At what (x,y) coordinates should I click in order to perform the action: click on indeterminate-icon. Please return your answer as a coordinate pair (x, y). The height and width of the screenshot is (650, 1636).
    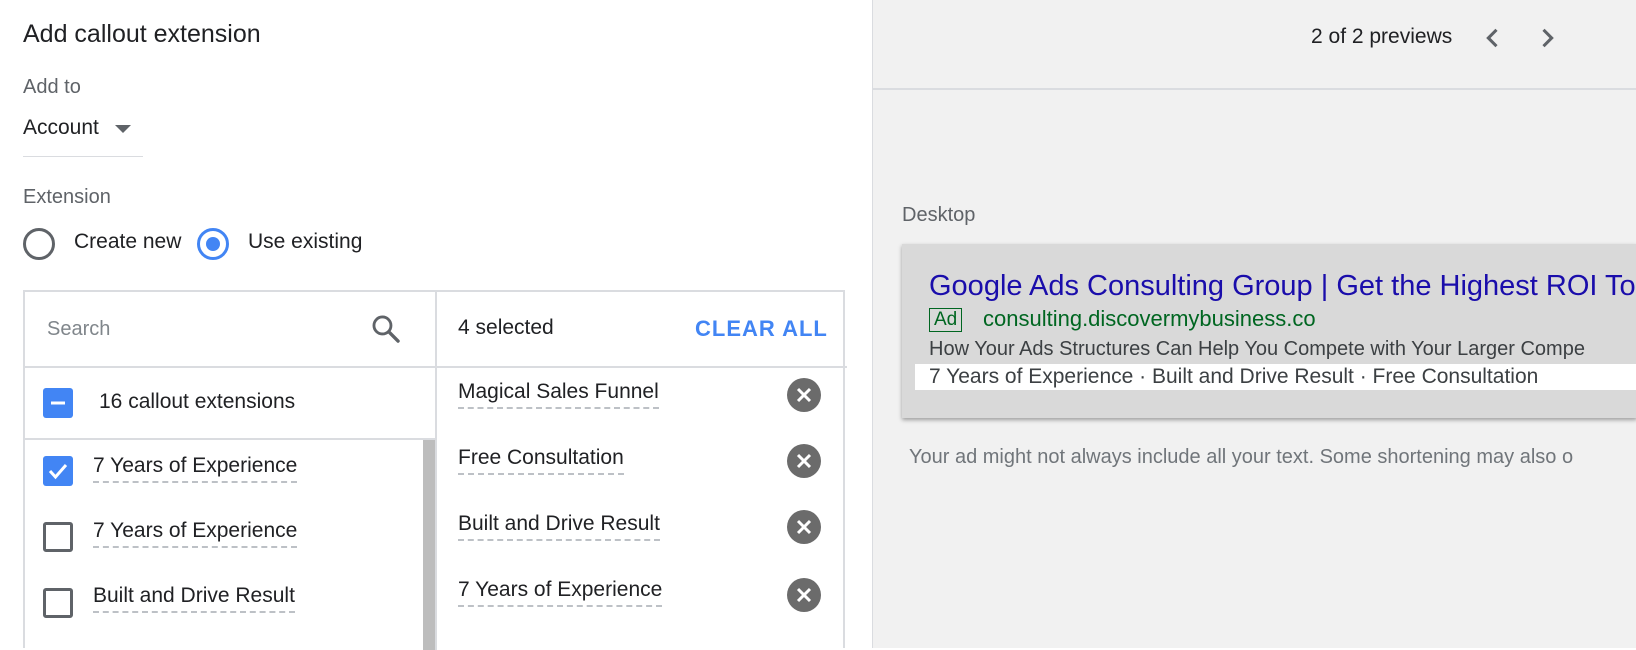
    Looking at the image, I should click on (58, 403).